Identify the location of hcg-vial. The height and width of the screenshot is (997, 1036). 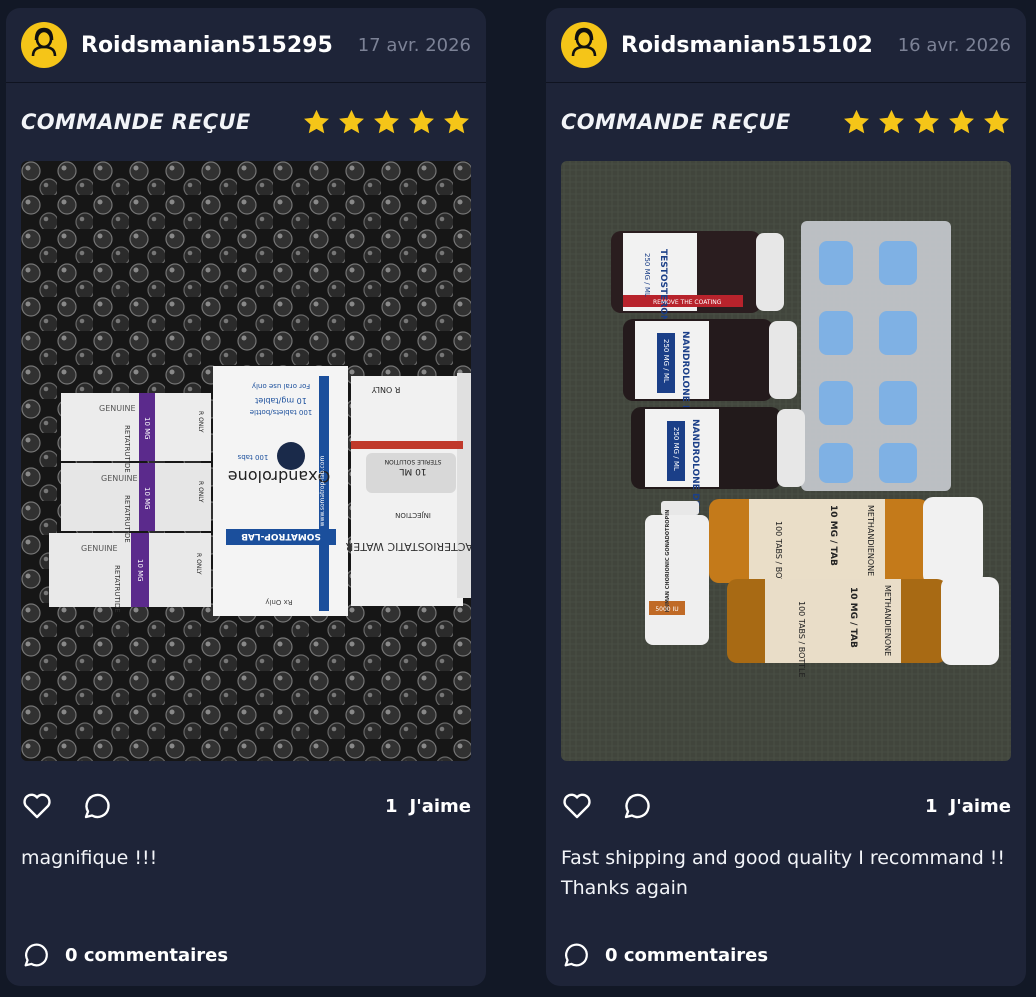
(677, 573).